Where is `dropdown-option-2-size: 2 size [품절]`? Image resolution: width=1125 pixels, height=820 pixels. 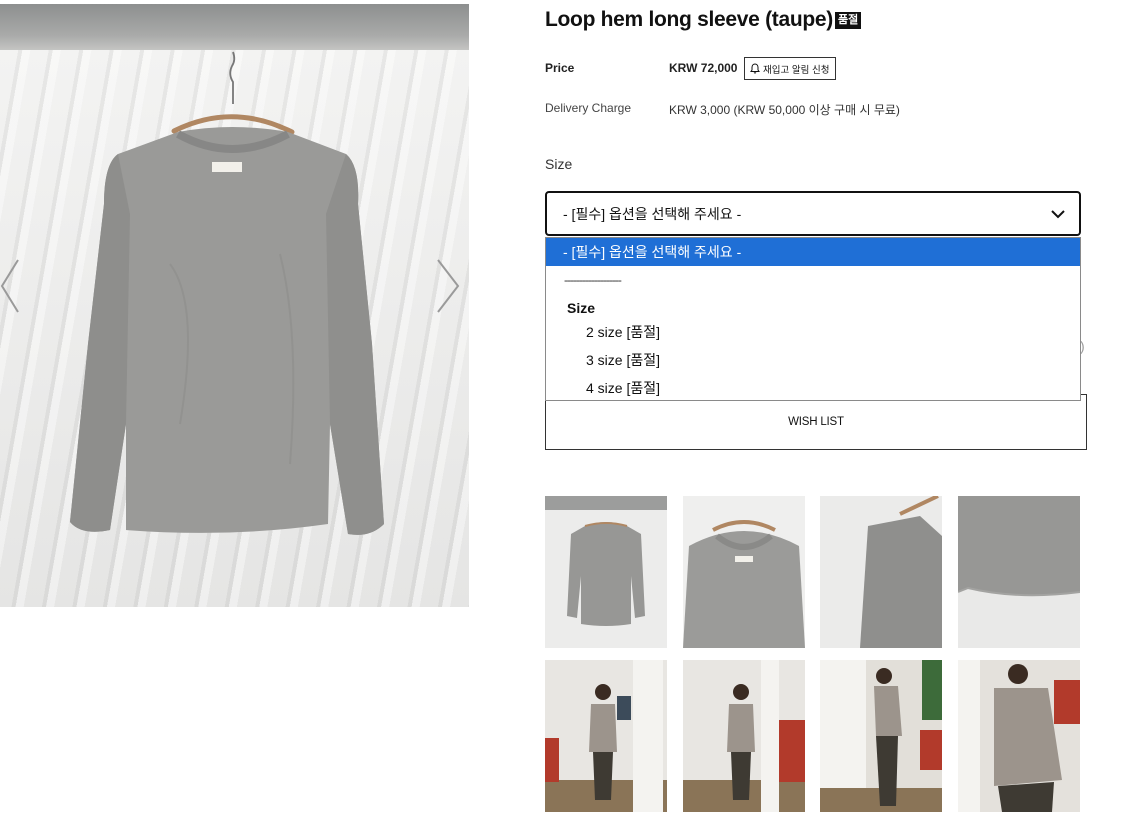
dropdown-option-2-size: 2 size [품절] is located at coordinates (813, 332).